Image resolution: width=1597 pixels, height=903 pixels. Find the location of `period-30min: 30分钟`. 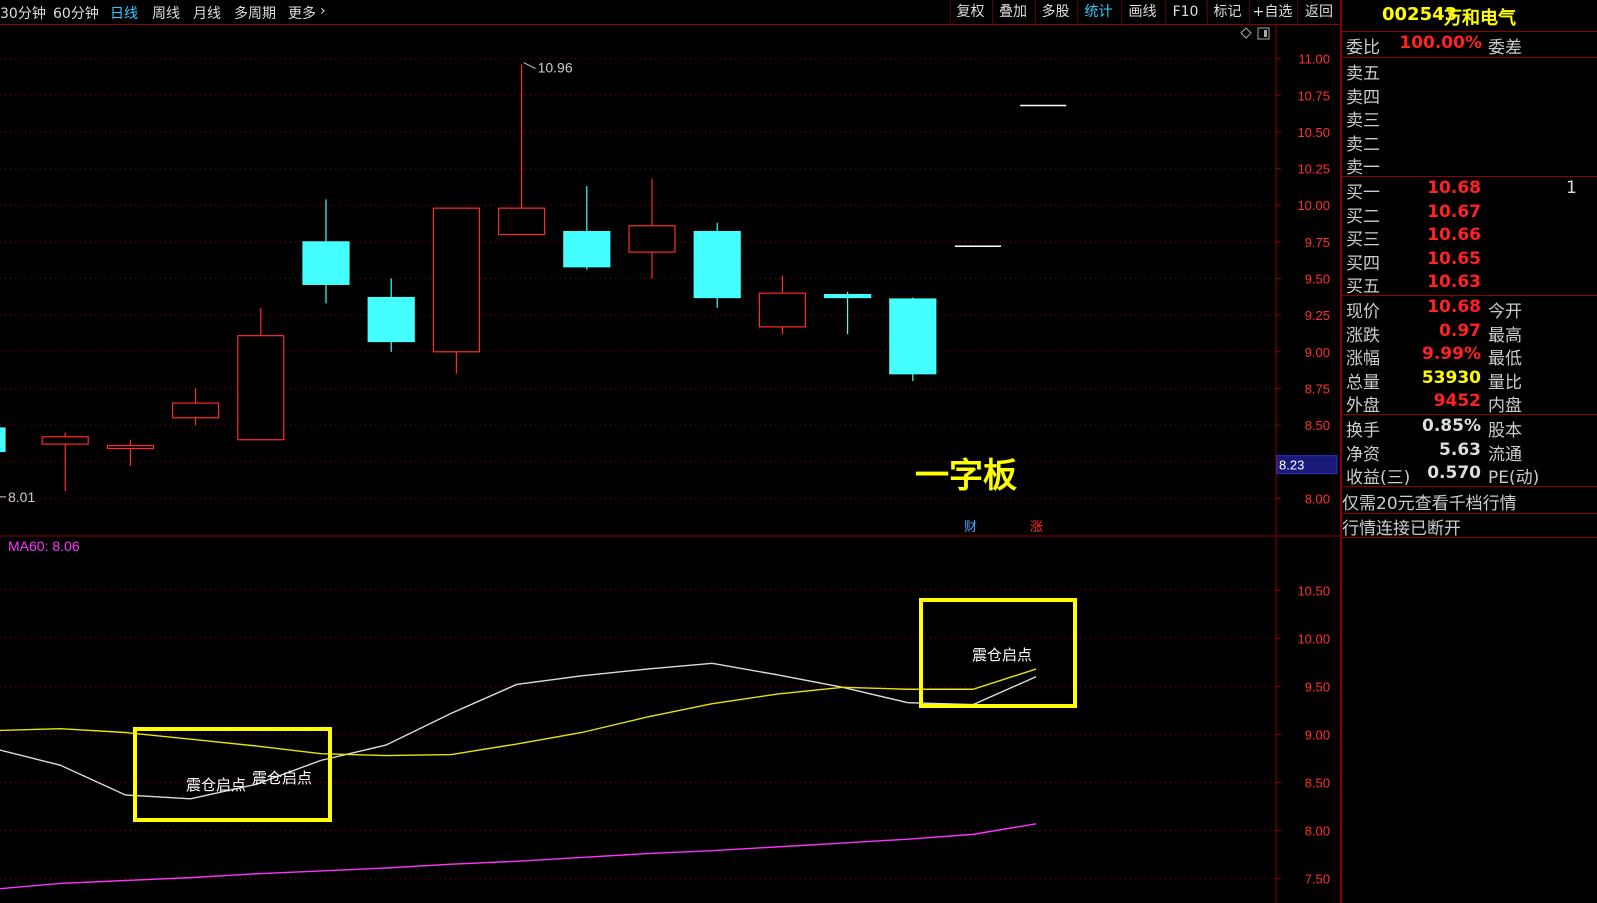

period-30min: 30分钟 is located at coordinates (23, 13).